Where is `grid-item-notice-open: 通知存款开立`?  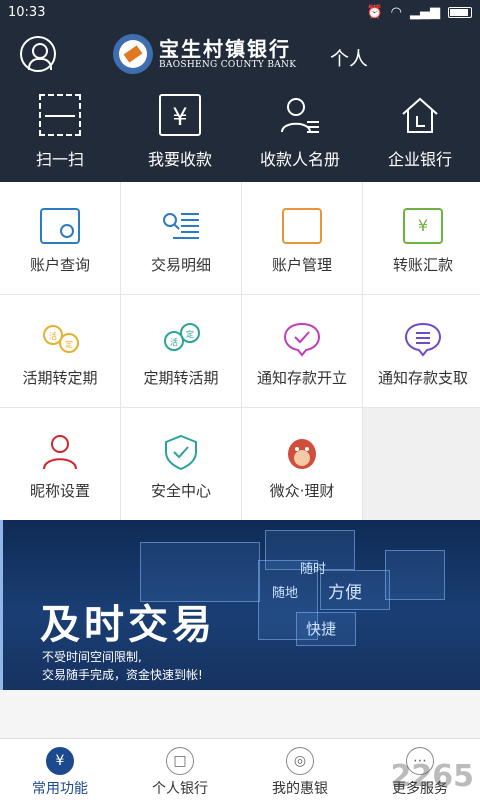 grid-item-notice-open: 通知存款开立 is located at coordinates (302, 351).